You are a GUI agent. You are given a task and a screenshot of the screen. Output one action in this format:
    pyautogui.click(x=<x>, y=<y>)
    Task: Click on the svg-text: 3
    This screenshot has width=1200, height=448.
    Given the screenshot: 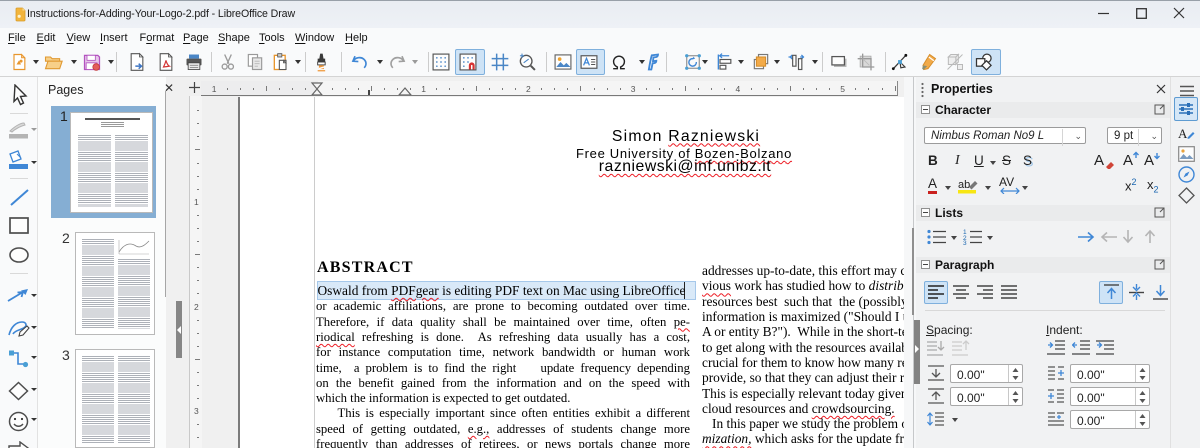 What is the action you would take?
    pyautogui.click(x=965, y=242)
    